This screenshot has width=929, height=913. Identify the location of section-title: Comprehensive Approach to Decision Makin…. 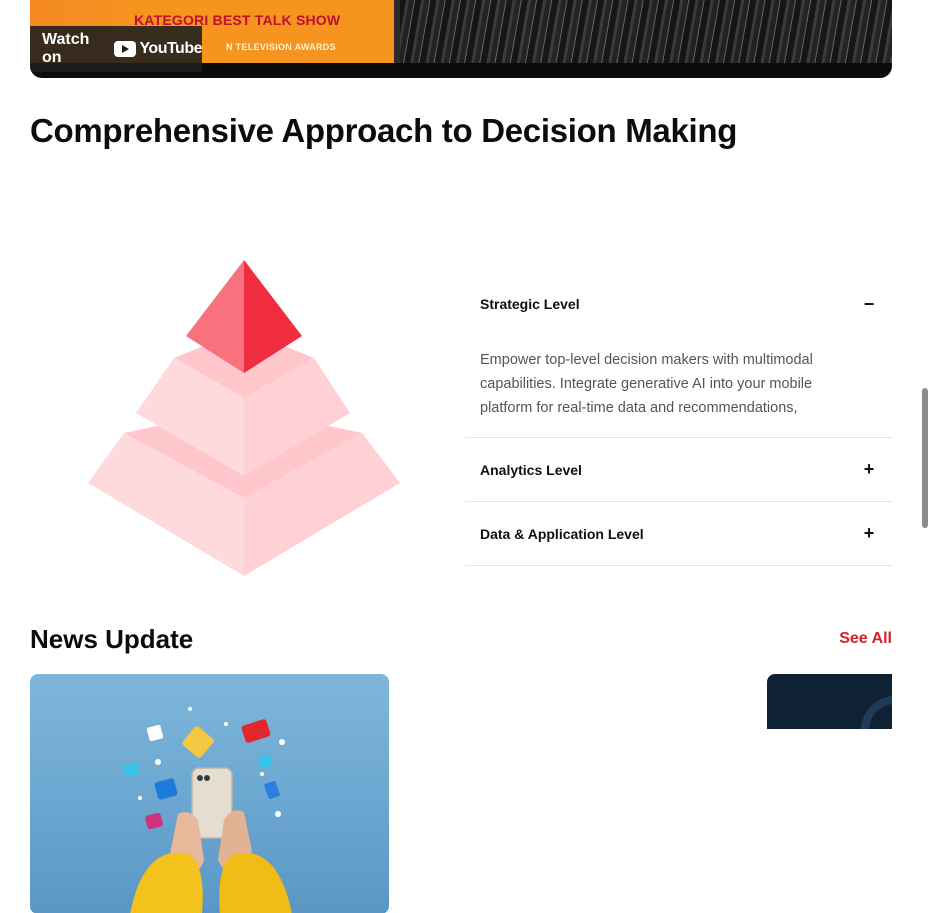
(384, 130).